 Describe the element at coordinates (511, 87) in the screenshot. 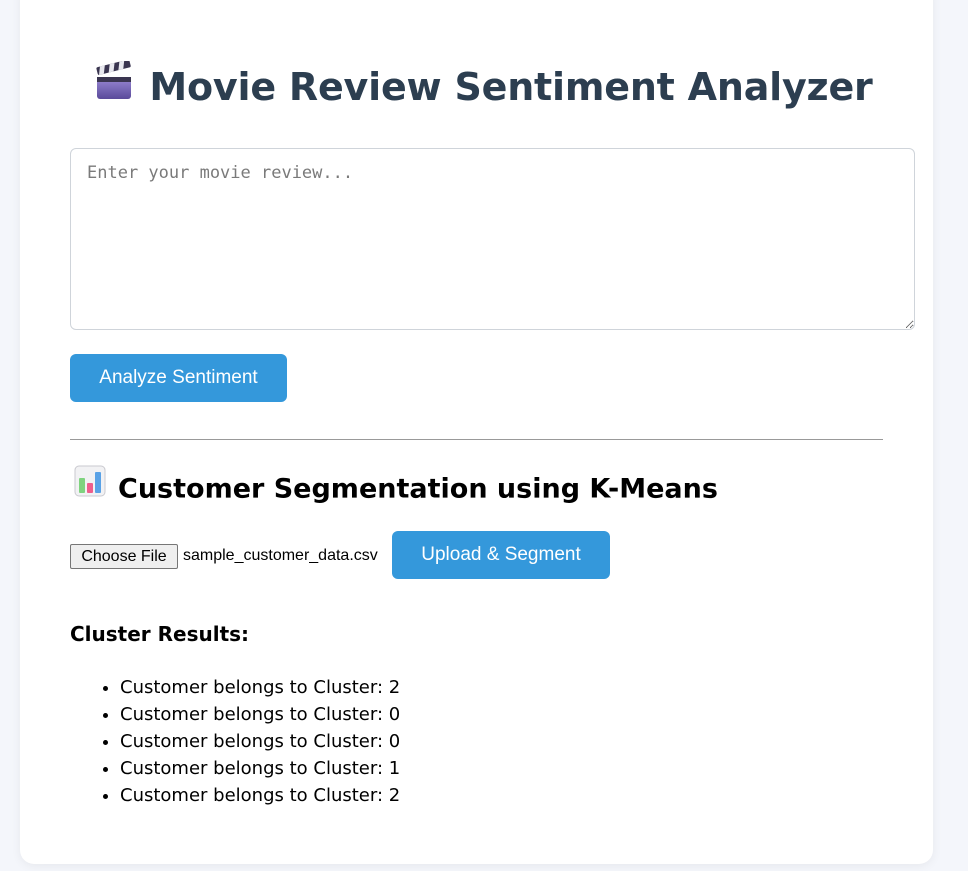

I see `page-title-text: Movie Review Sentiment Analyzer` at that location.